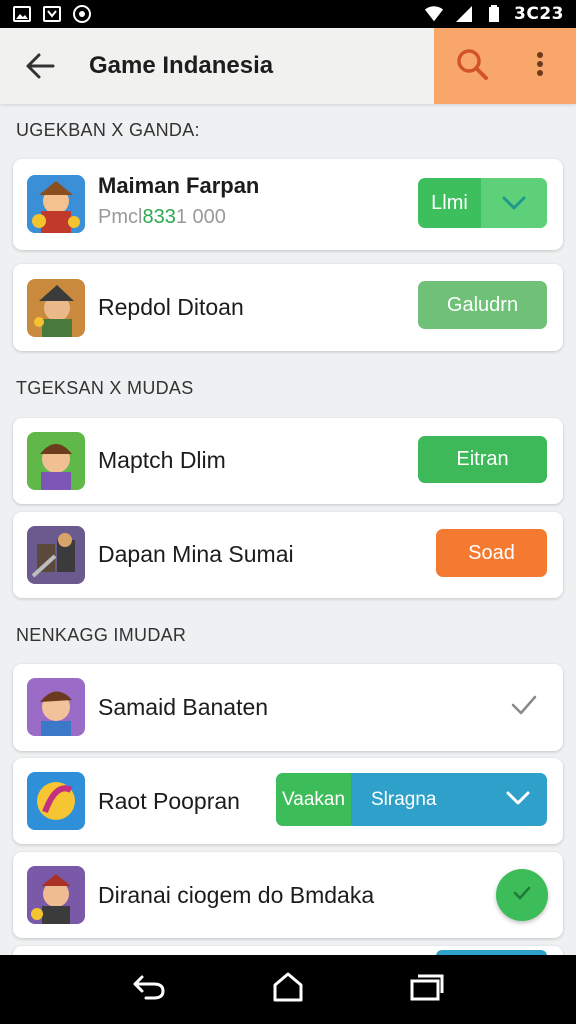  I want to click on home-icon, so click(288, 989).